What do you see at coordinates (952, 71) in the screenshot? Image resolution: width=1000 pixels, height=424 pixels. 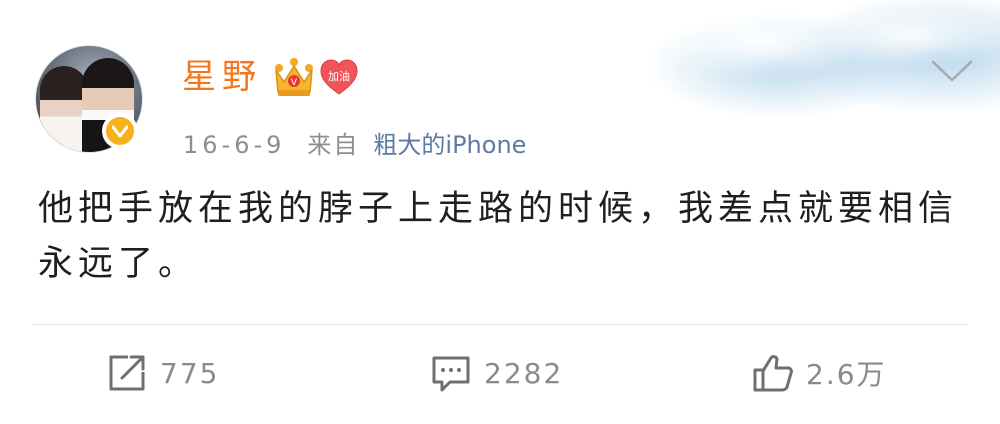 I see `chevron-down-icon` at bounding box center [952, 71].